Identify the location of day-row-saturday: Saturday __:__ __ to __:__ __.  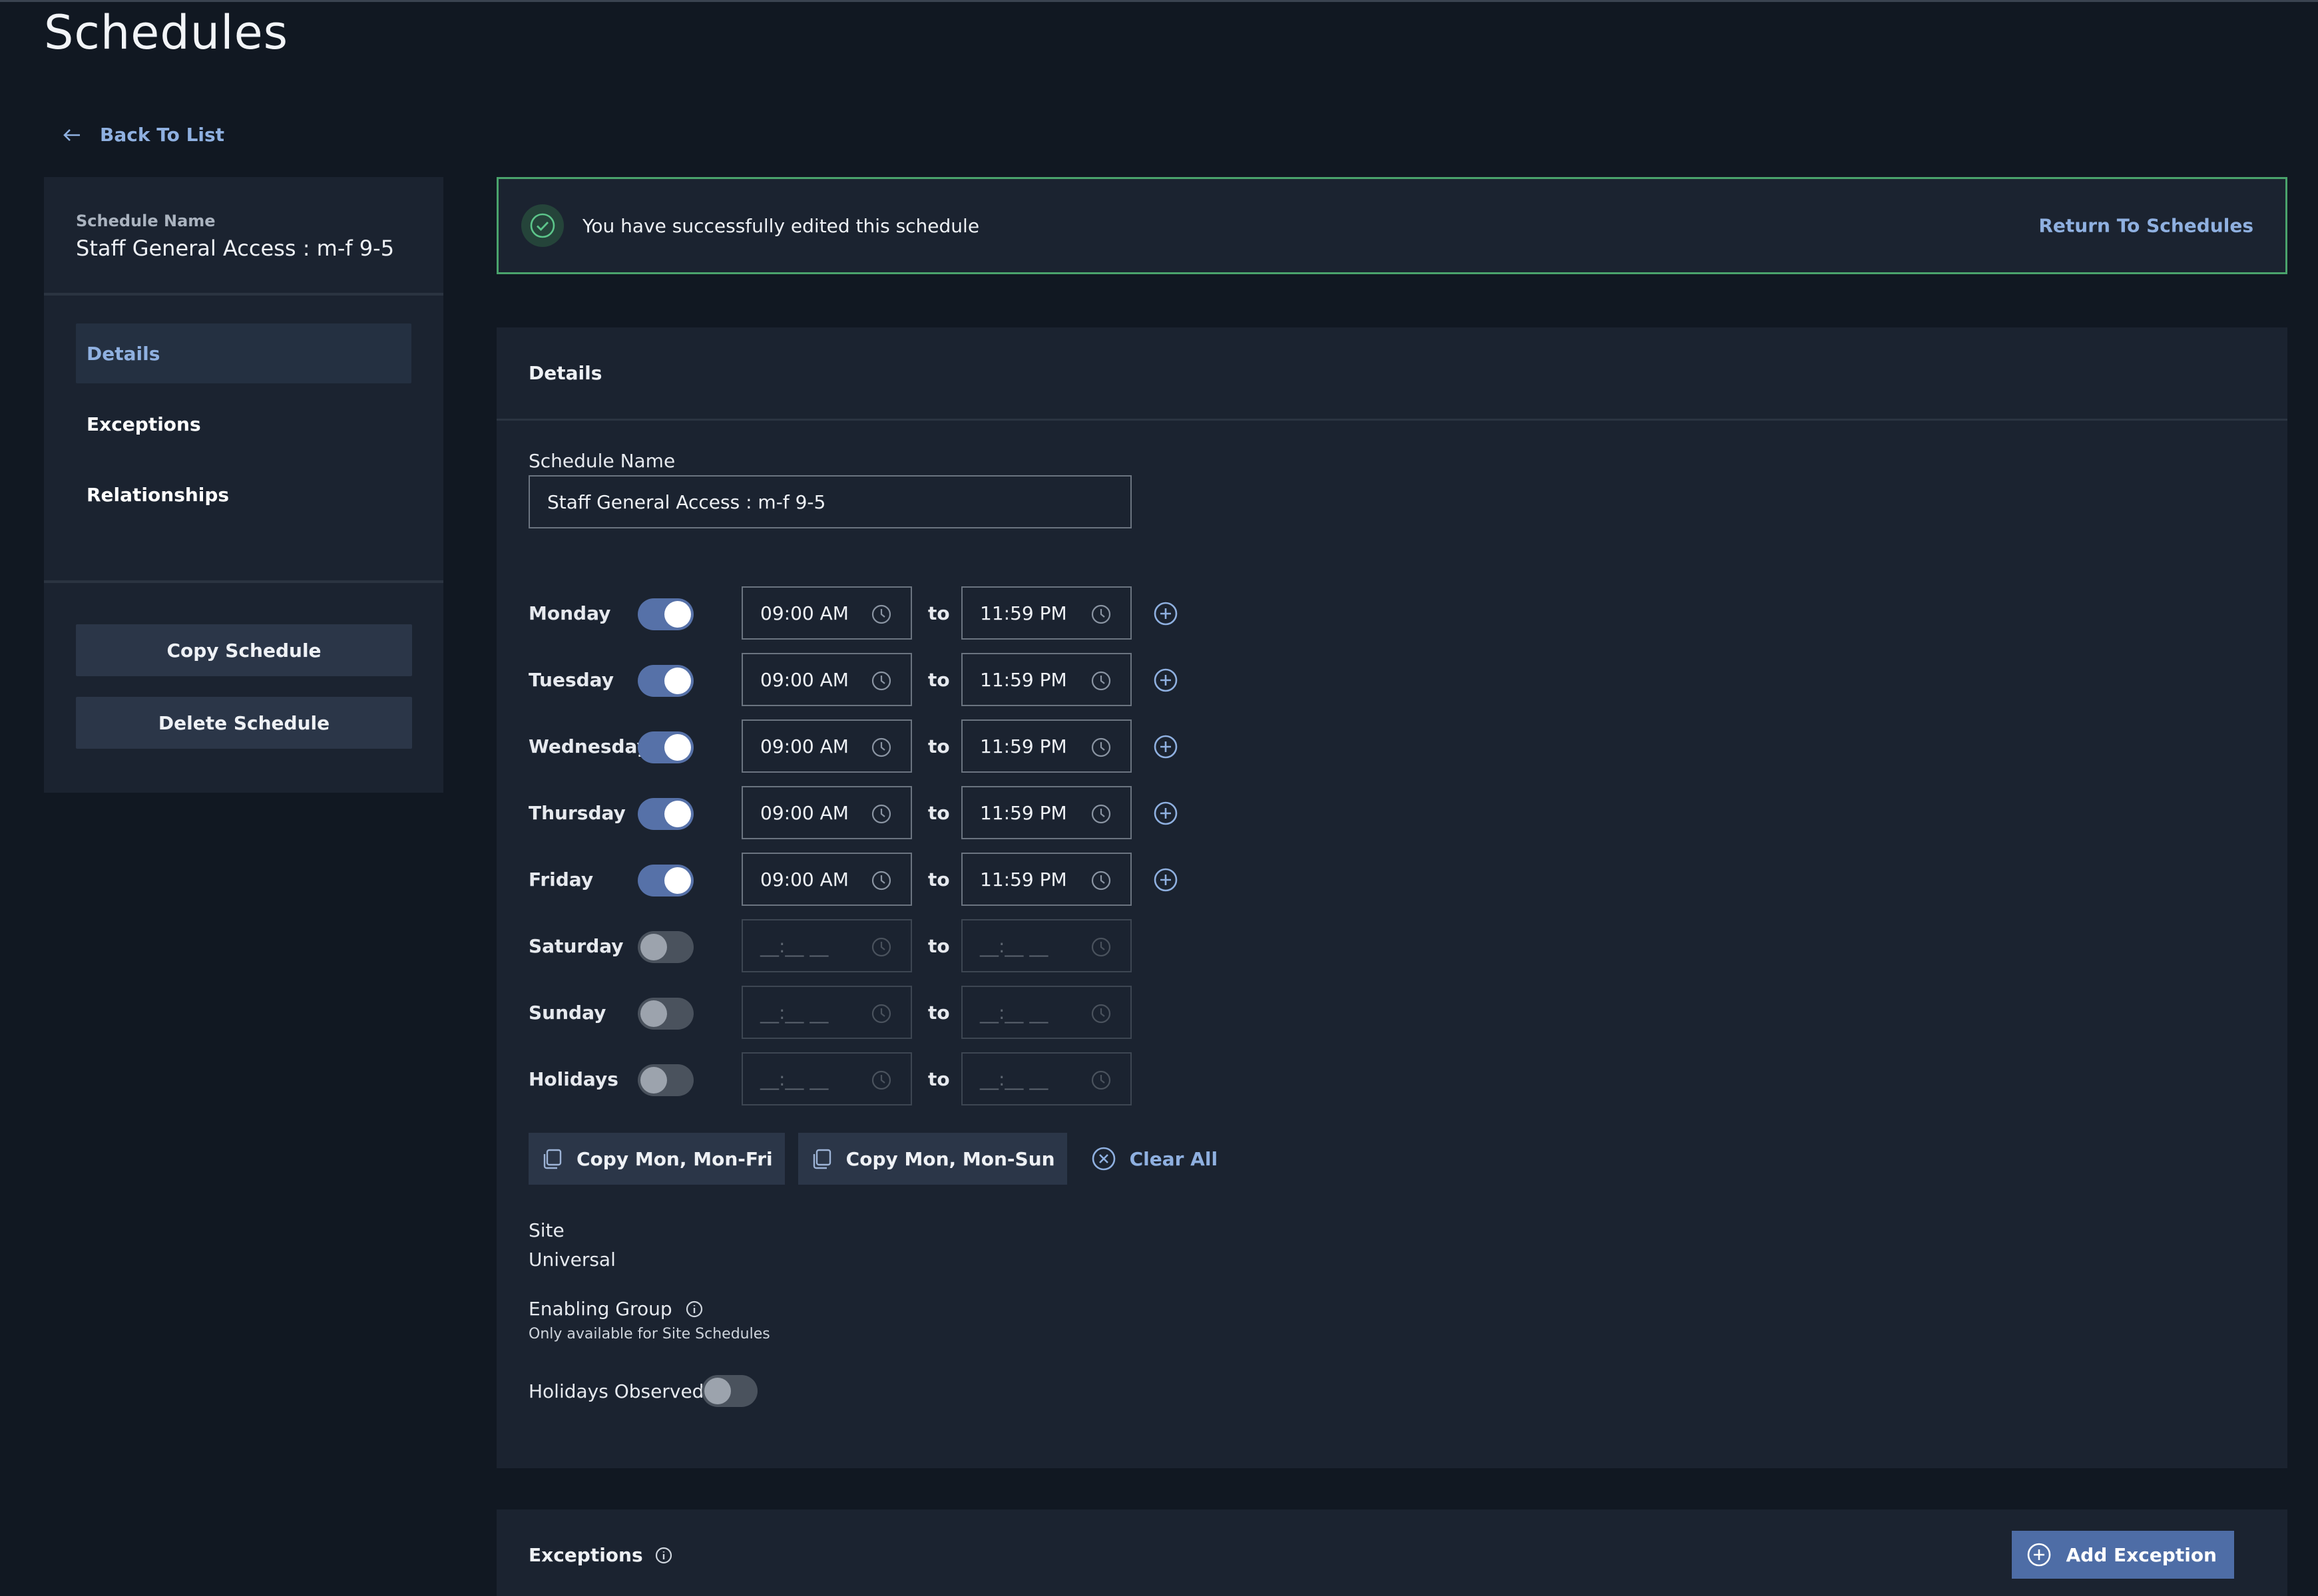
(861, 945).